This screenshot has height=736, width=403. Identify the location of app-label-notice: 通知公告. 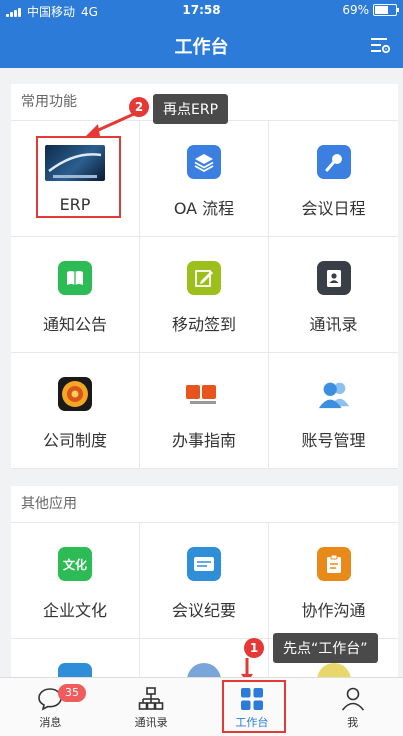
(74, 324).